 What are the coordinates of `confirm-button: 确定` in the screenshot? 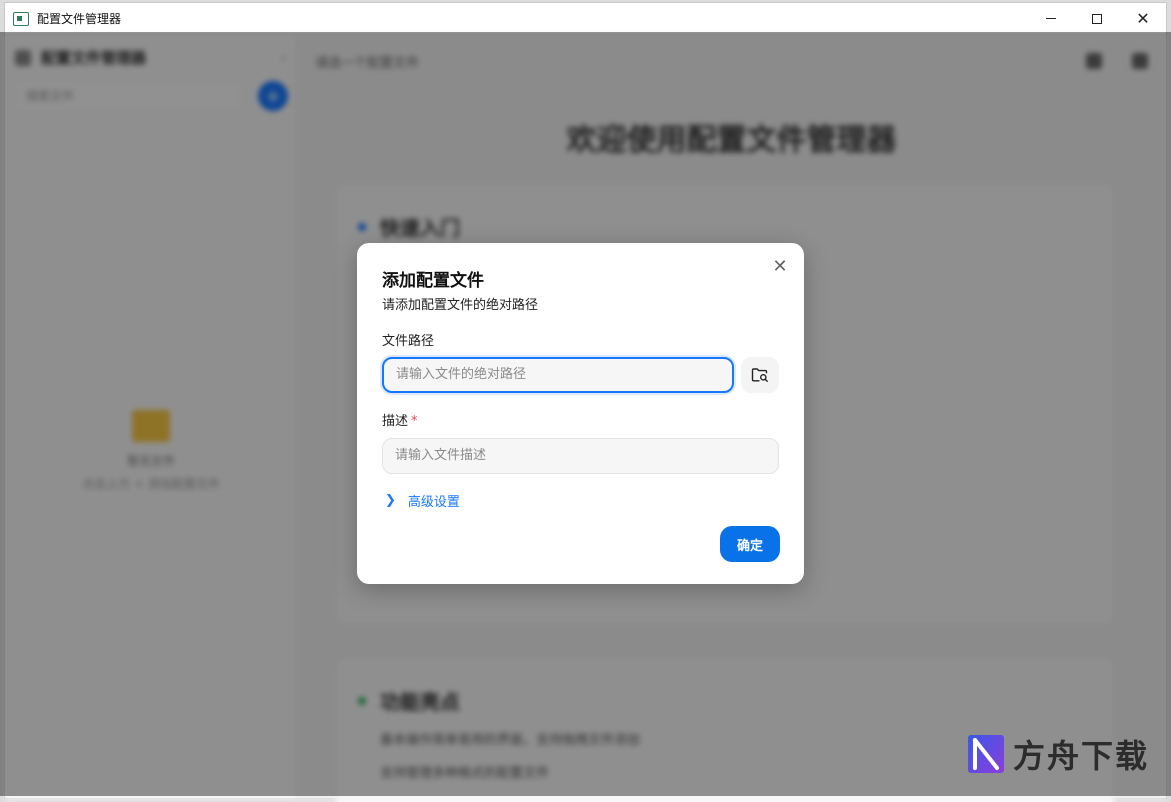 It's located at (750, 544).